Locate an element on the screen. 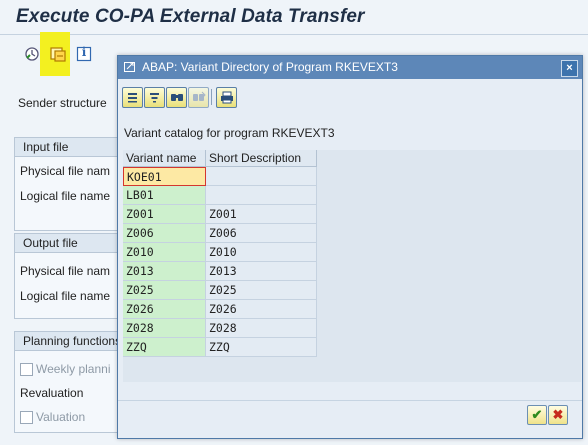  variant-name-cell: ZZQ is located at coordinates (164, 347).